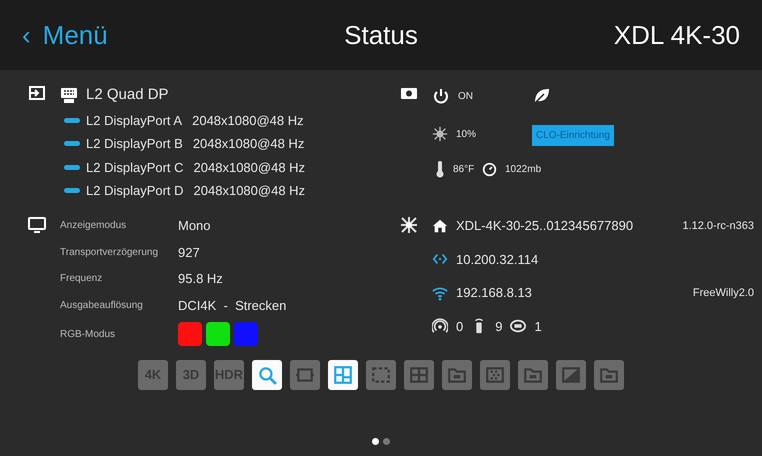 Image resolution: width=762 pixels, height=456 pixels. What do you see at coordinates (440, 226) in the screenshot?
I see `home-icon` at bounding box center [440, 226].